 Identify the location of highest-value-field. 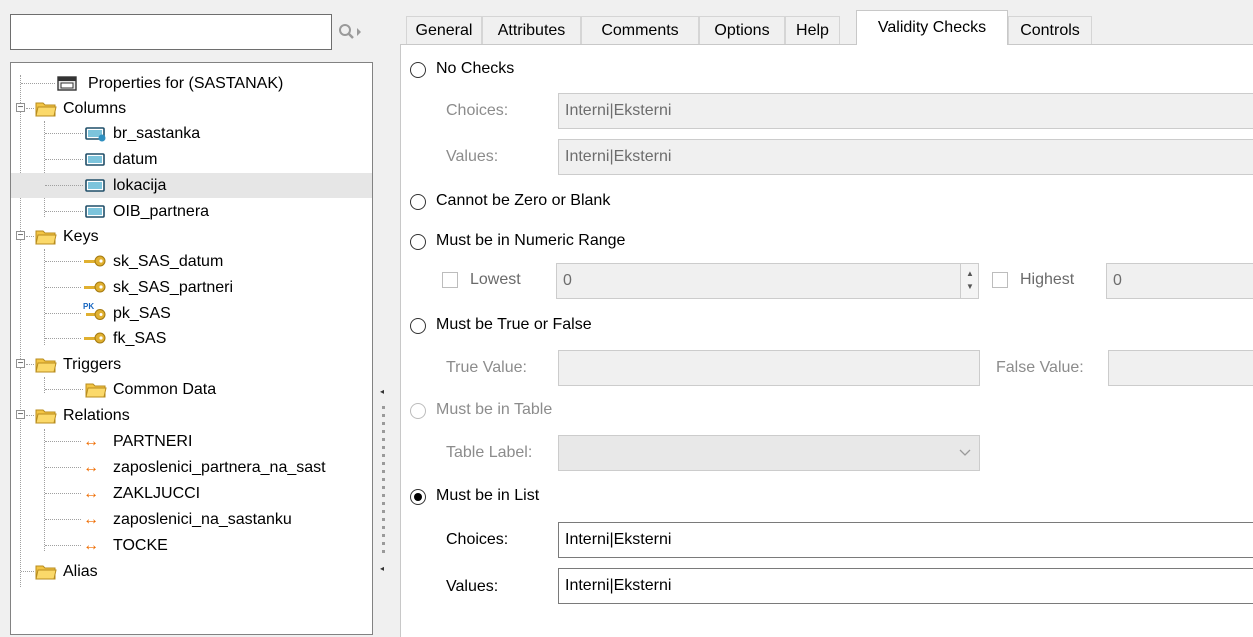
(1179, 281).